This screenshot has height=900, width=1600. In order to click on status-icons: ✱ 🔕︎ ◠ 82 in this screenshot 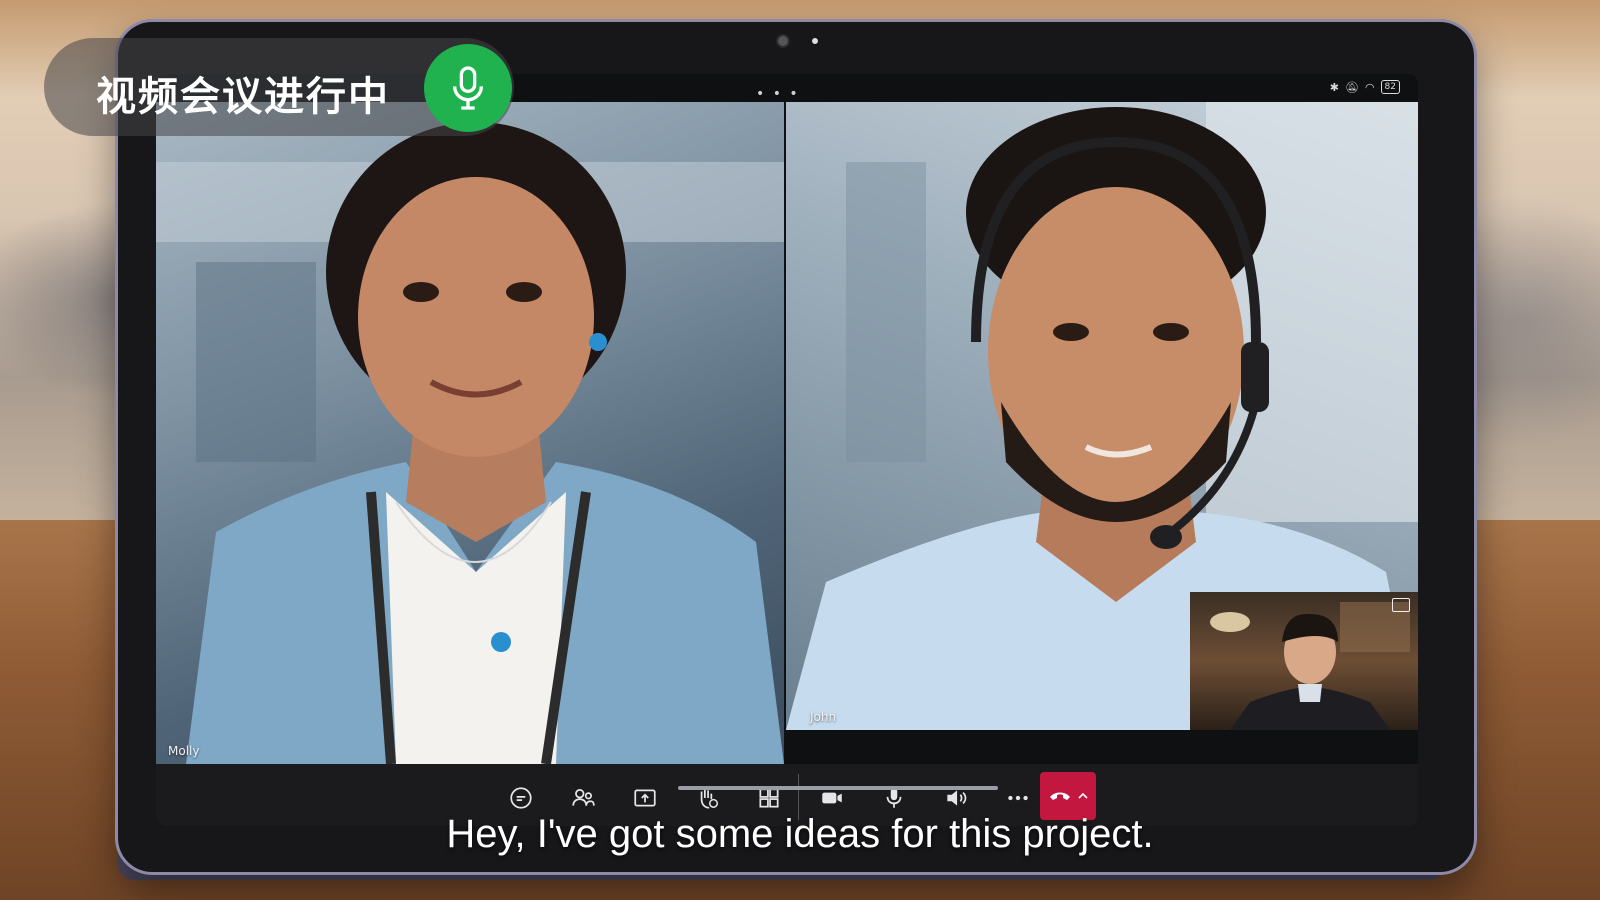, I will do `click(1365, 87)`.